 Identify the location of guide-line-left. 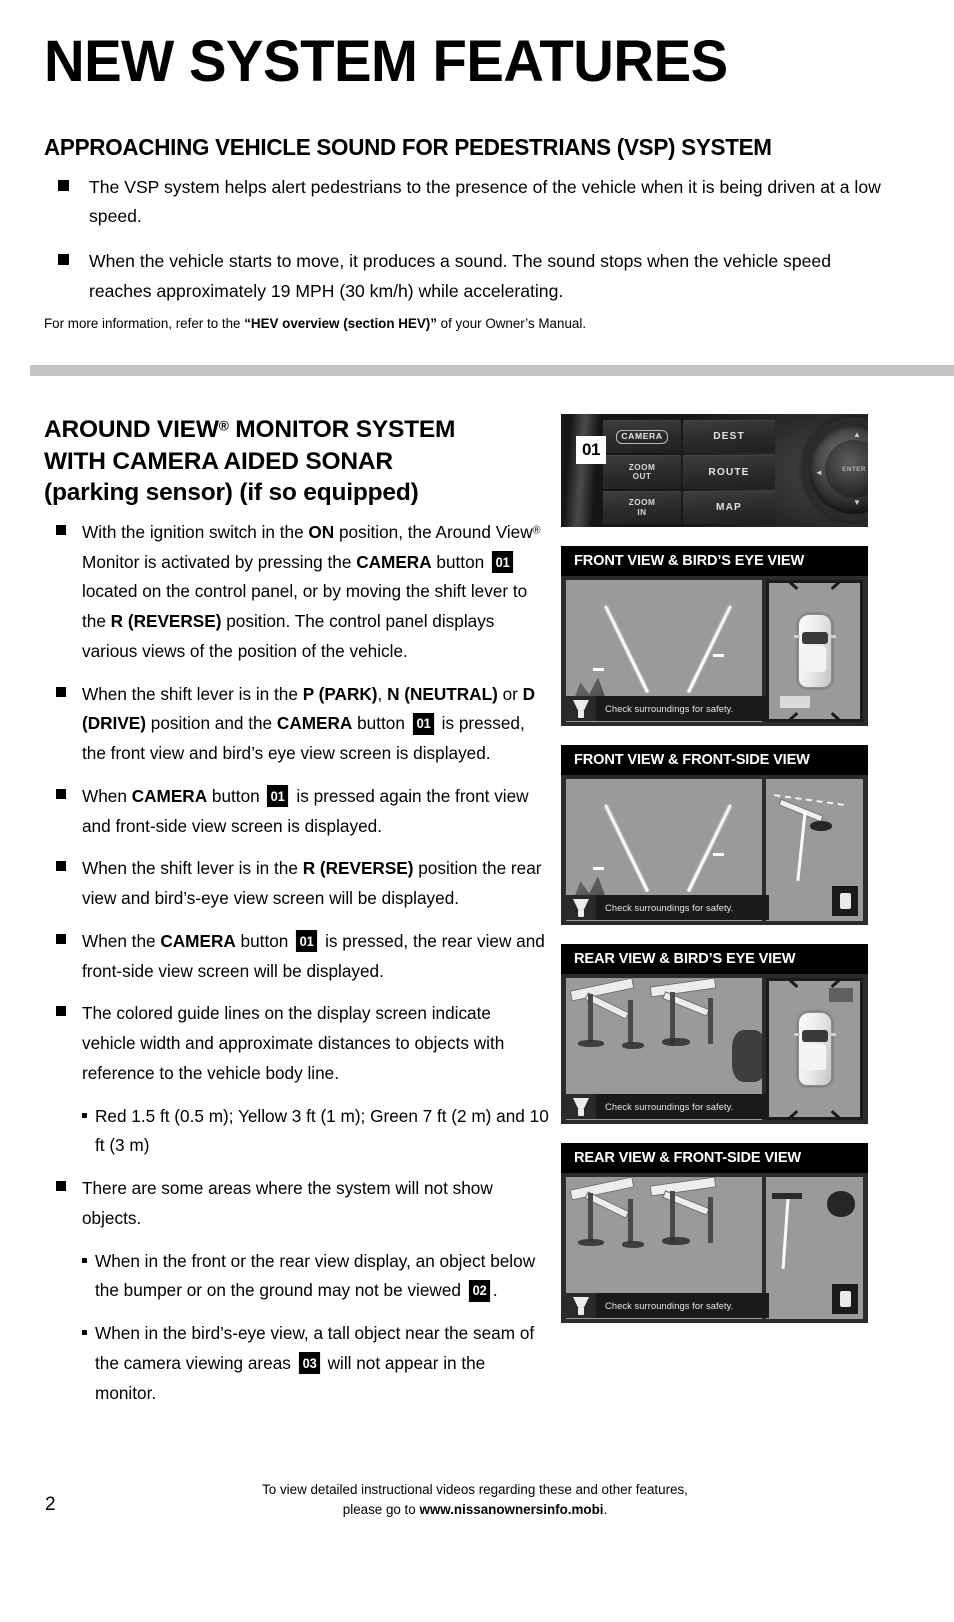
(626, 848).